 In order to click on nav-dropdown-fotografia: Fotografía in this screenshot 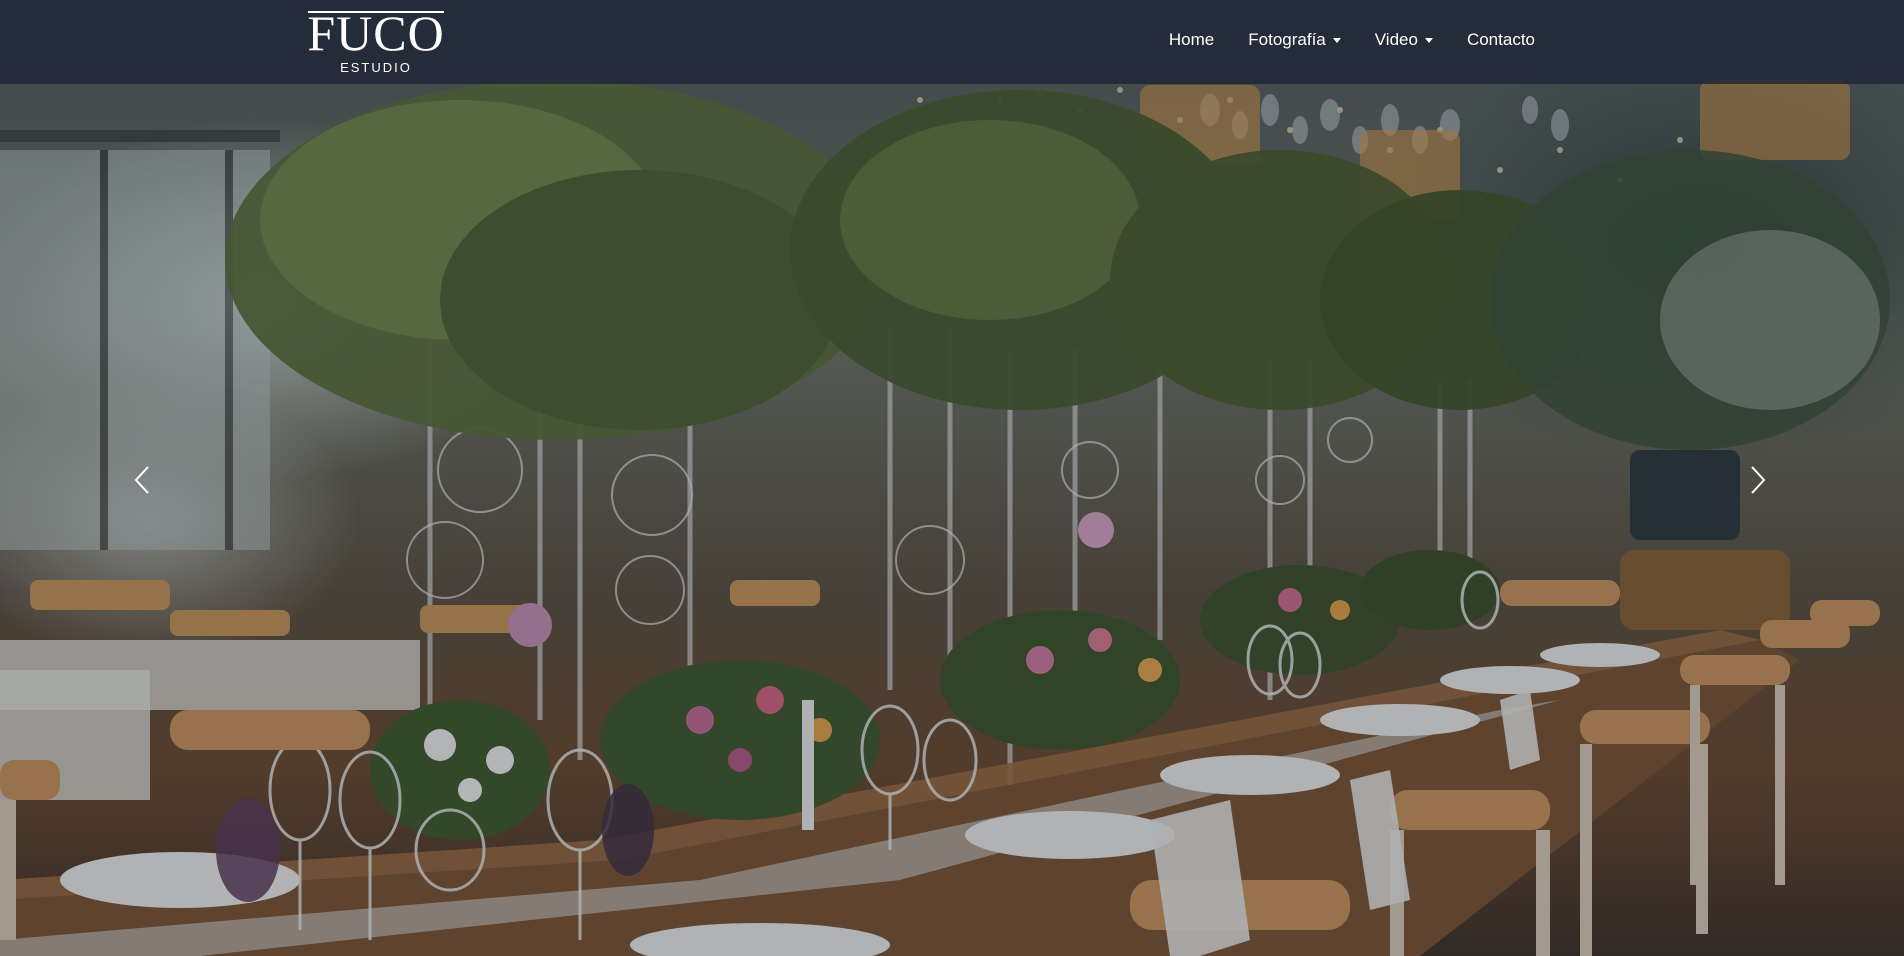, I will do `click(1294, 40)`.